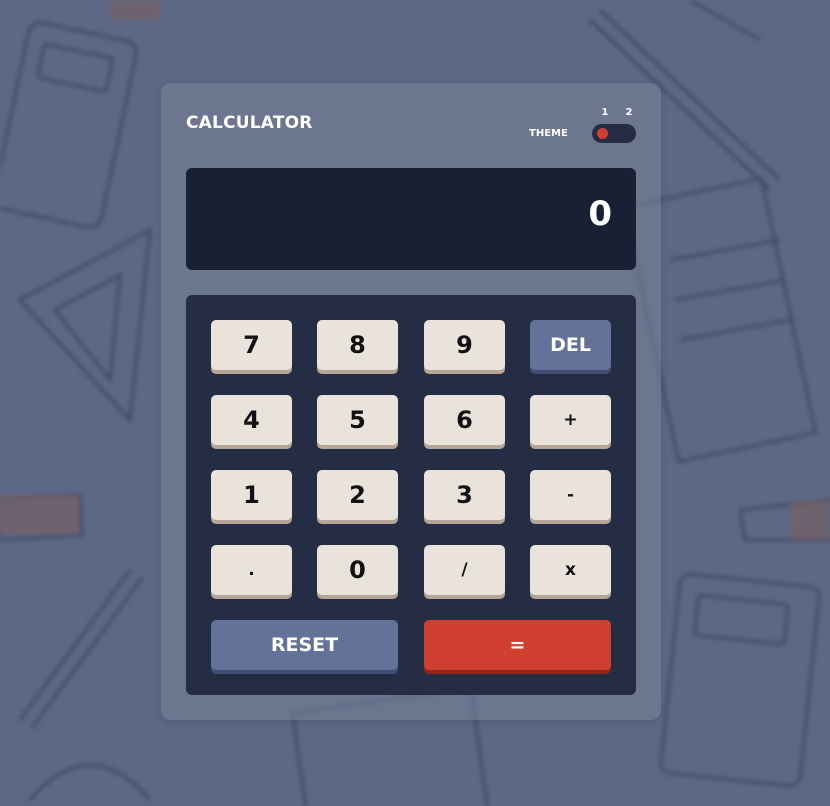  I want to click on key-0: 0, so click(357, 570).